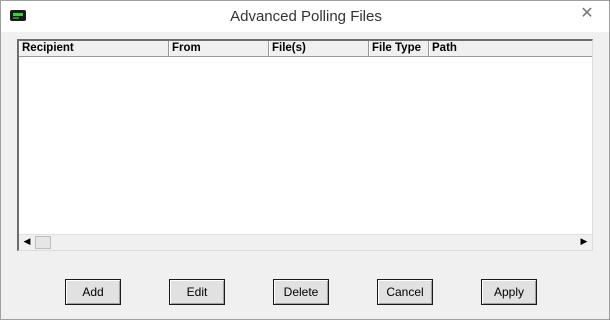  I want to click on column-header-recipient: Recipient, so click(94, 48).